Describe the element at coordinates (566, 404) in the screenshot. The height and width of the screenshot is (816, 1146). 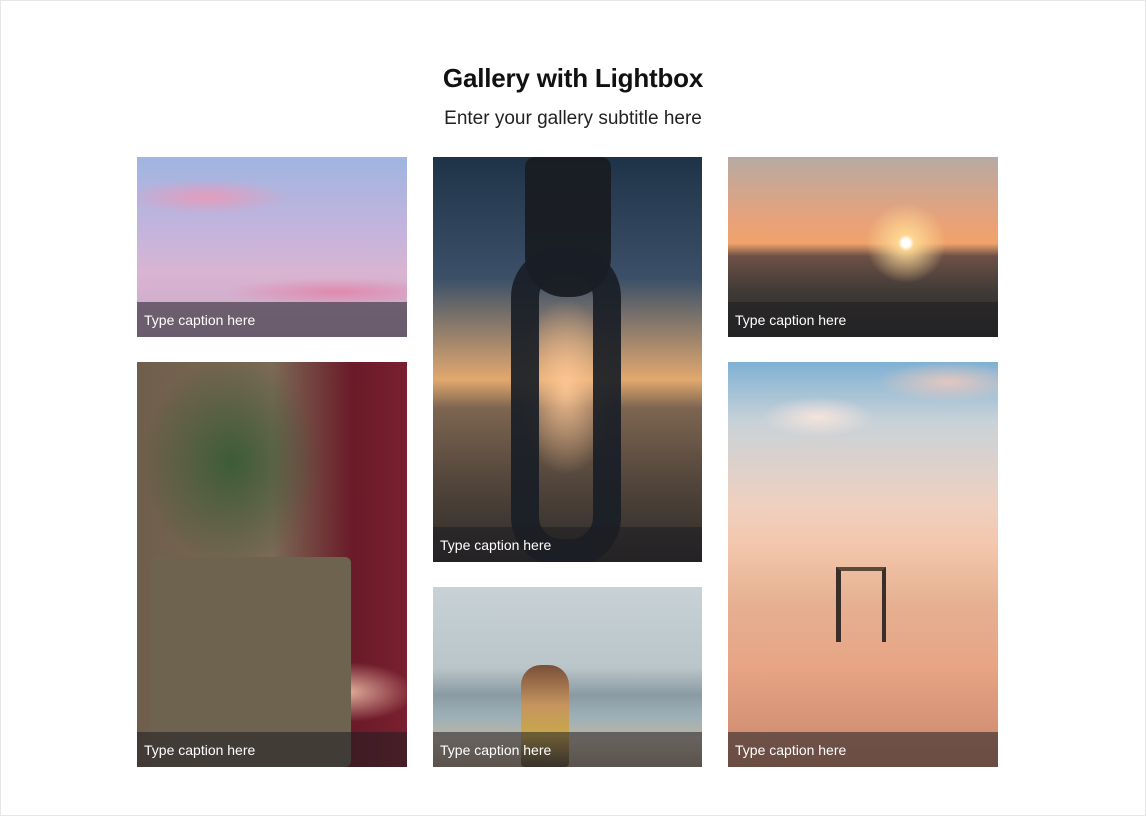
I see `lantern-frame-shape` at that location.